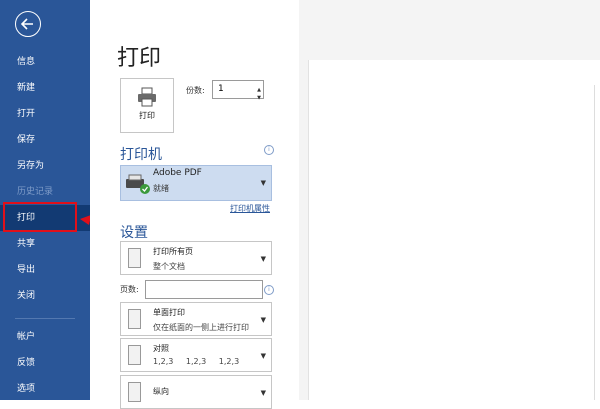  I want to click on nav-share: 共享, so click(45, 244).